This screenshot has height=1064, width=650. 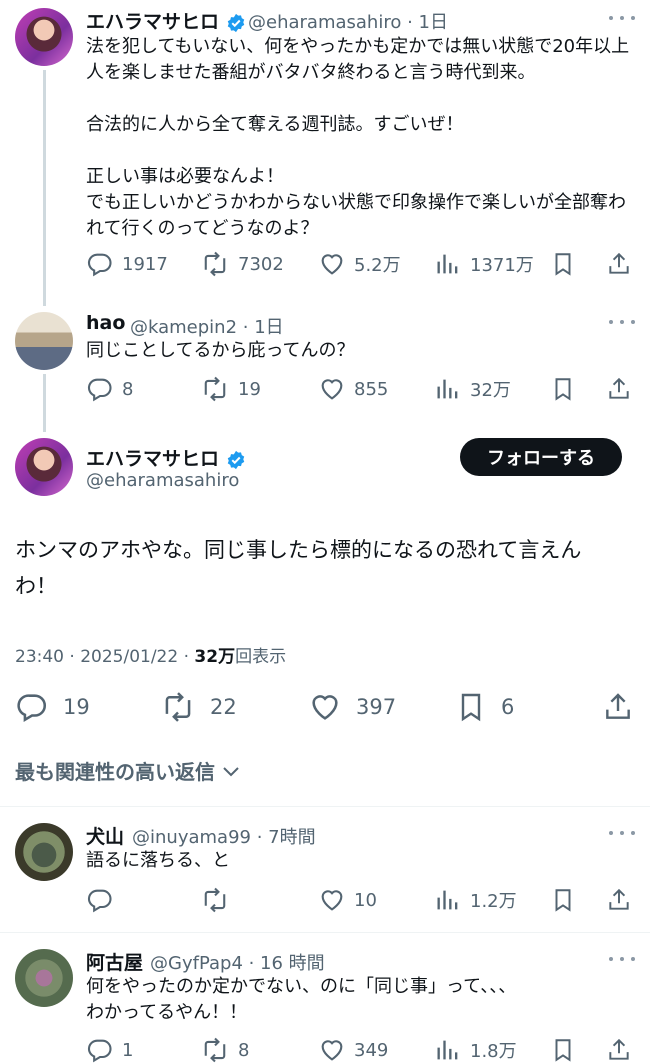 I want to click on like-button: 5.2万, so click(x=359, y=264).